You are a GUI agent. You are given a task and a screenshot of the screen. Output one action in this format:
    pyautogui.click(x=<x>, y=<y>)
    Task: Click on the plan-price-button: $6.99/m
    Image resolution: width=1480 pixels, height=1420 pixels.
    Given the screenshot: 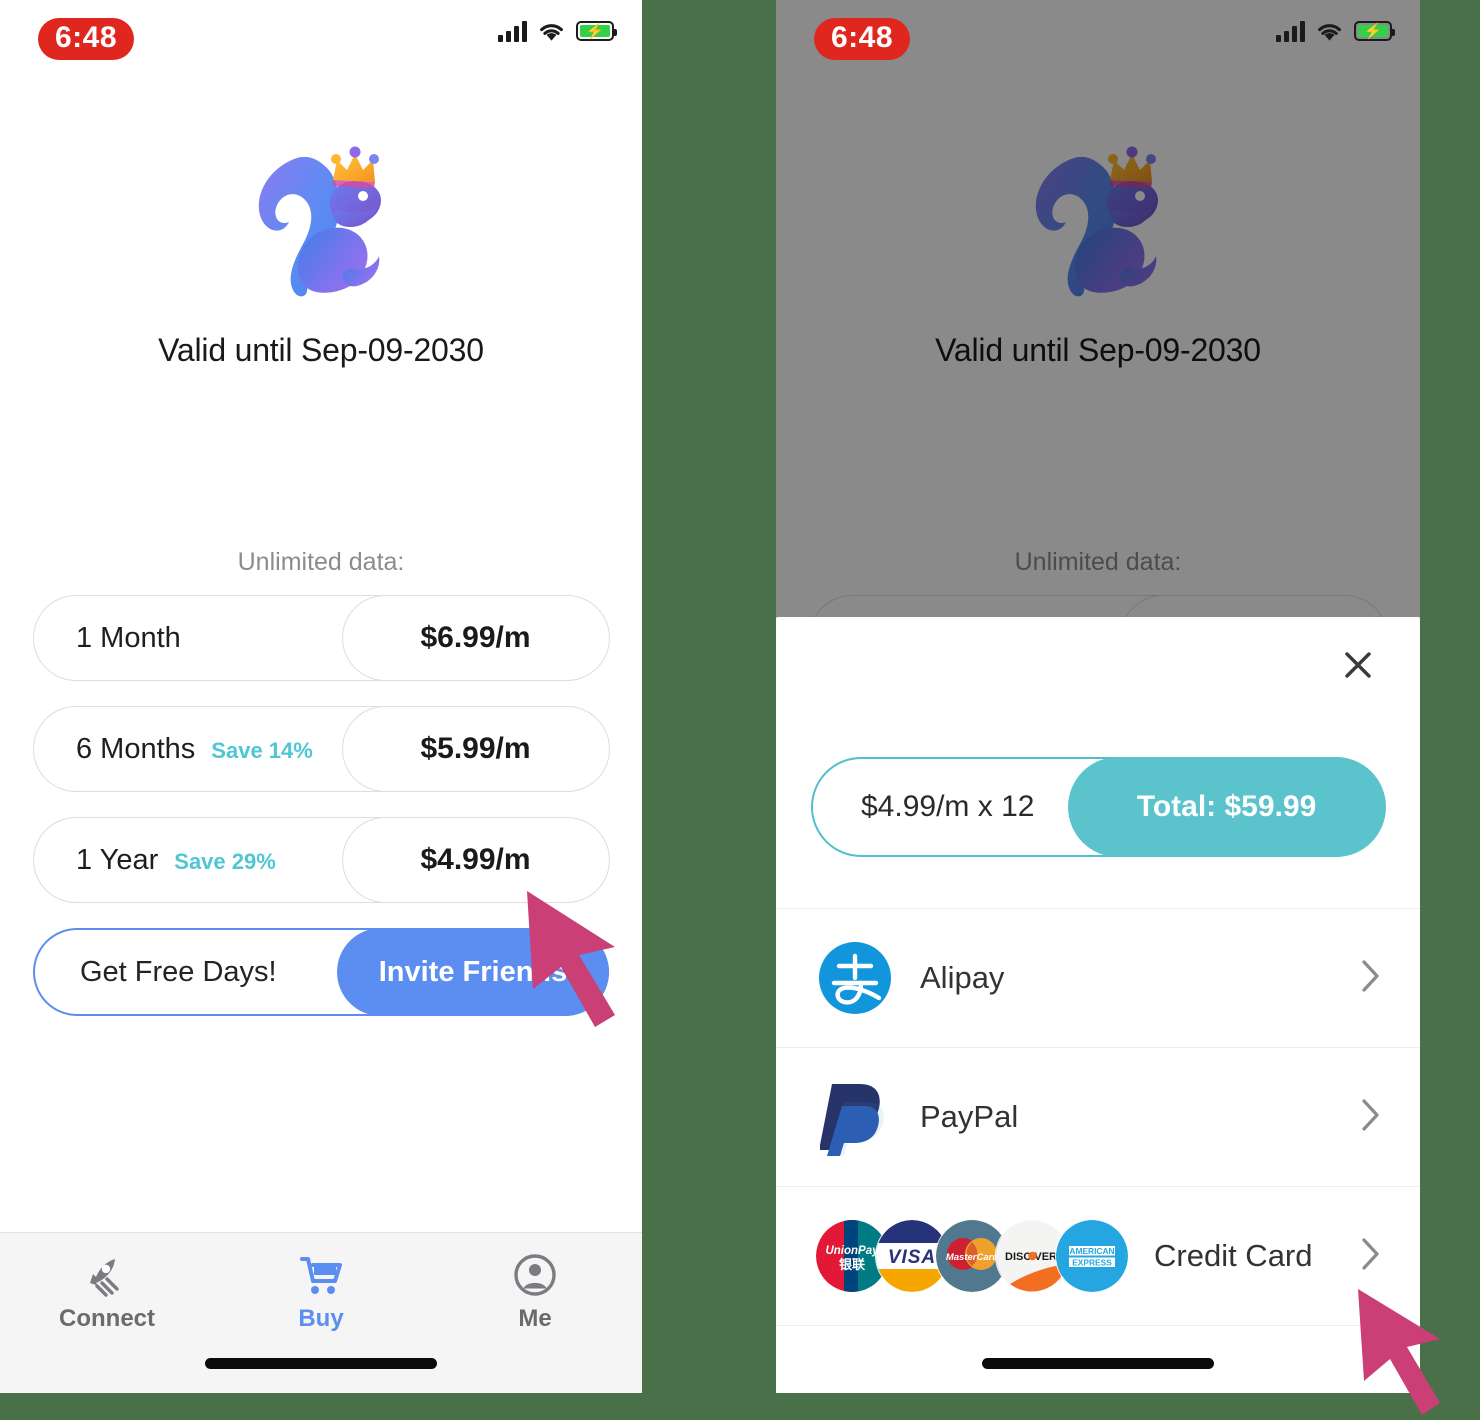 What is the action you would take?
    pyautogui.click(x=475, y=637)
    